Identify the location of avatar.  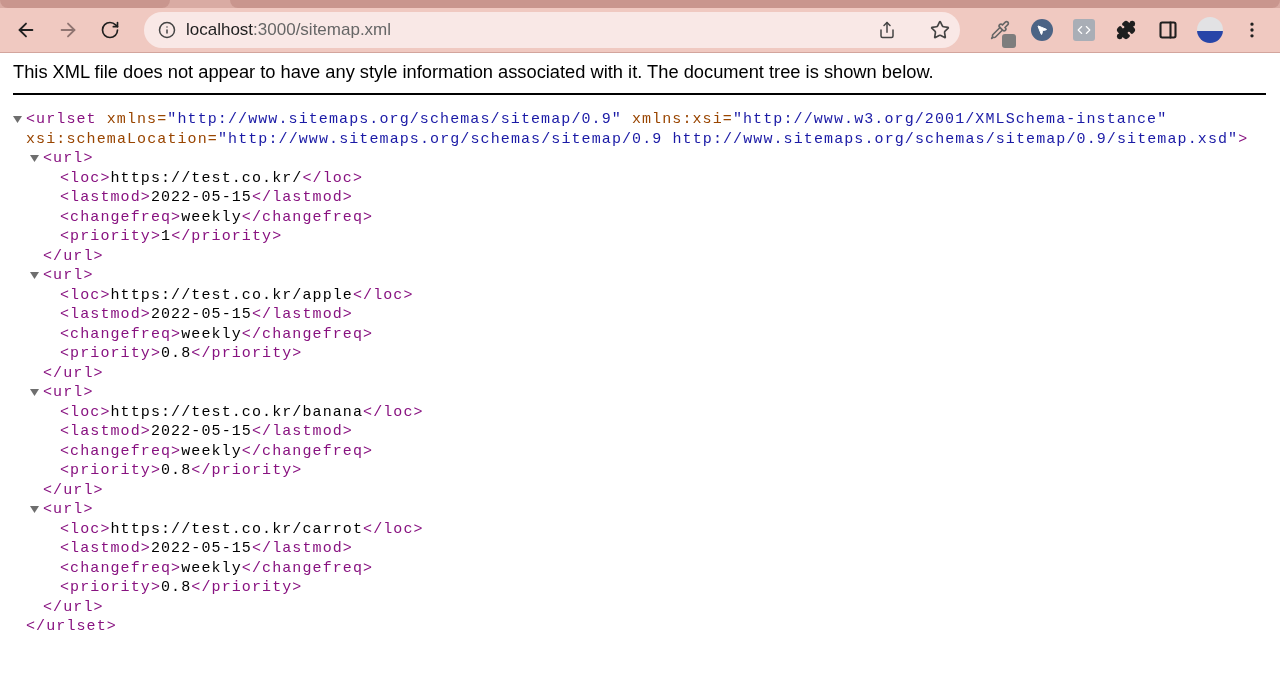
(1210, 30).